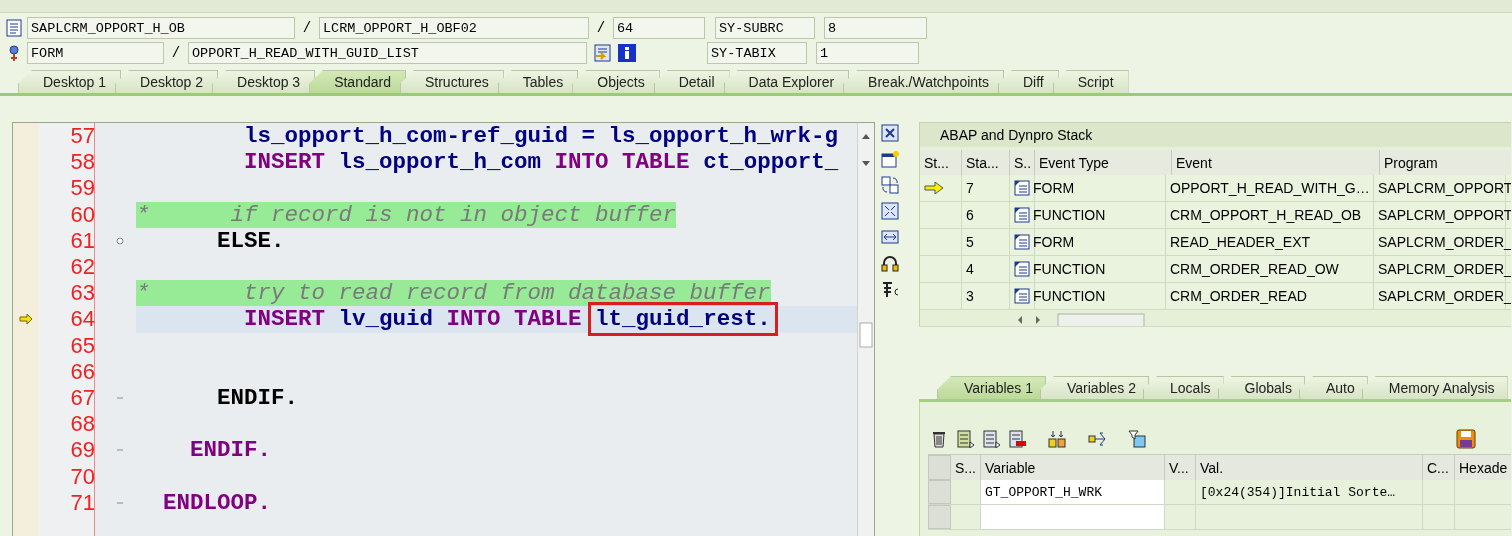  Describe the element at coordinates (386, 319) in the screenshot. I see `code-token: lv_guid` at that location.